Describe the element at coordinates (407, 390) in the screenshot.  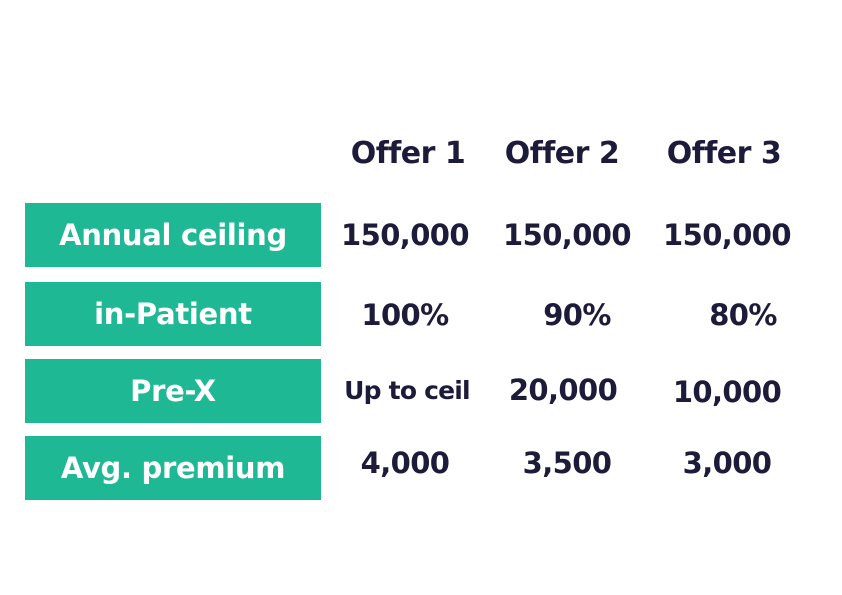
I see `pre-x-offer-1: Up to ceil` at that location.